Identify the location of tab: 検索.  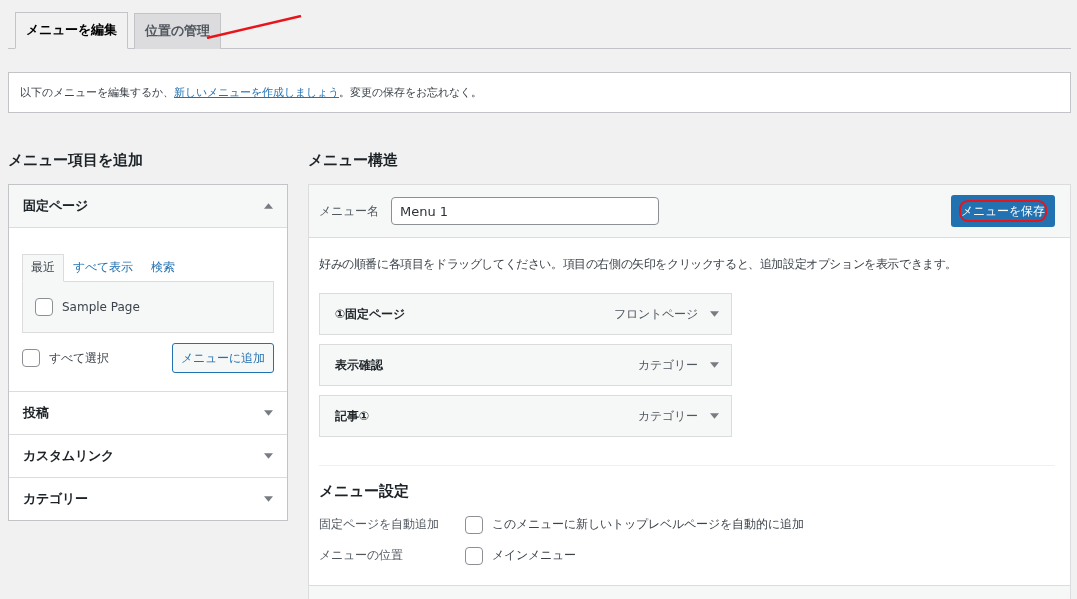
(163, 267).